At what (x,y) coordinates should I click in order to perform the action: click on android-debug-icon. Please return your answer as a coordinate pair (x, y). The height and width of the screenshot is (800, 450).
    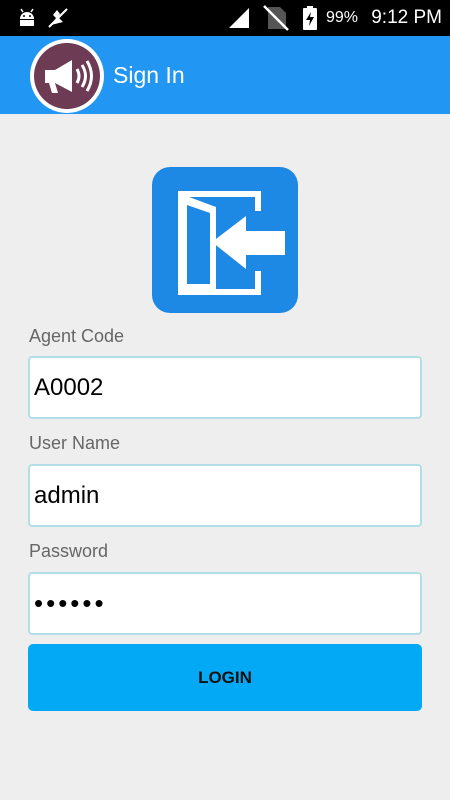
    Looking at the image, I should click on (27, 18).